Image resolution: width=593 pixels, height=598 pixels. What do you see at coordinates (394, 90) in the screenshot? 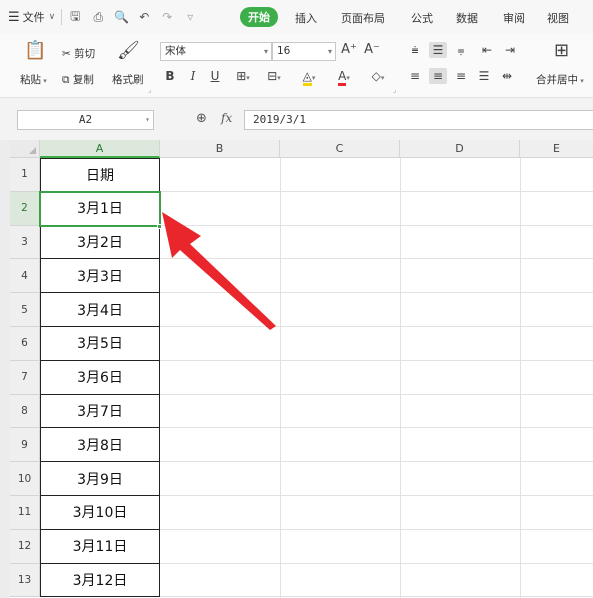
I see `font-launcher-icon: ⌟` at bounding box center [394, 90].